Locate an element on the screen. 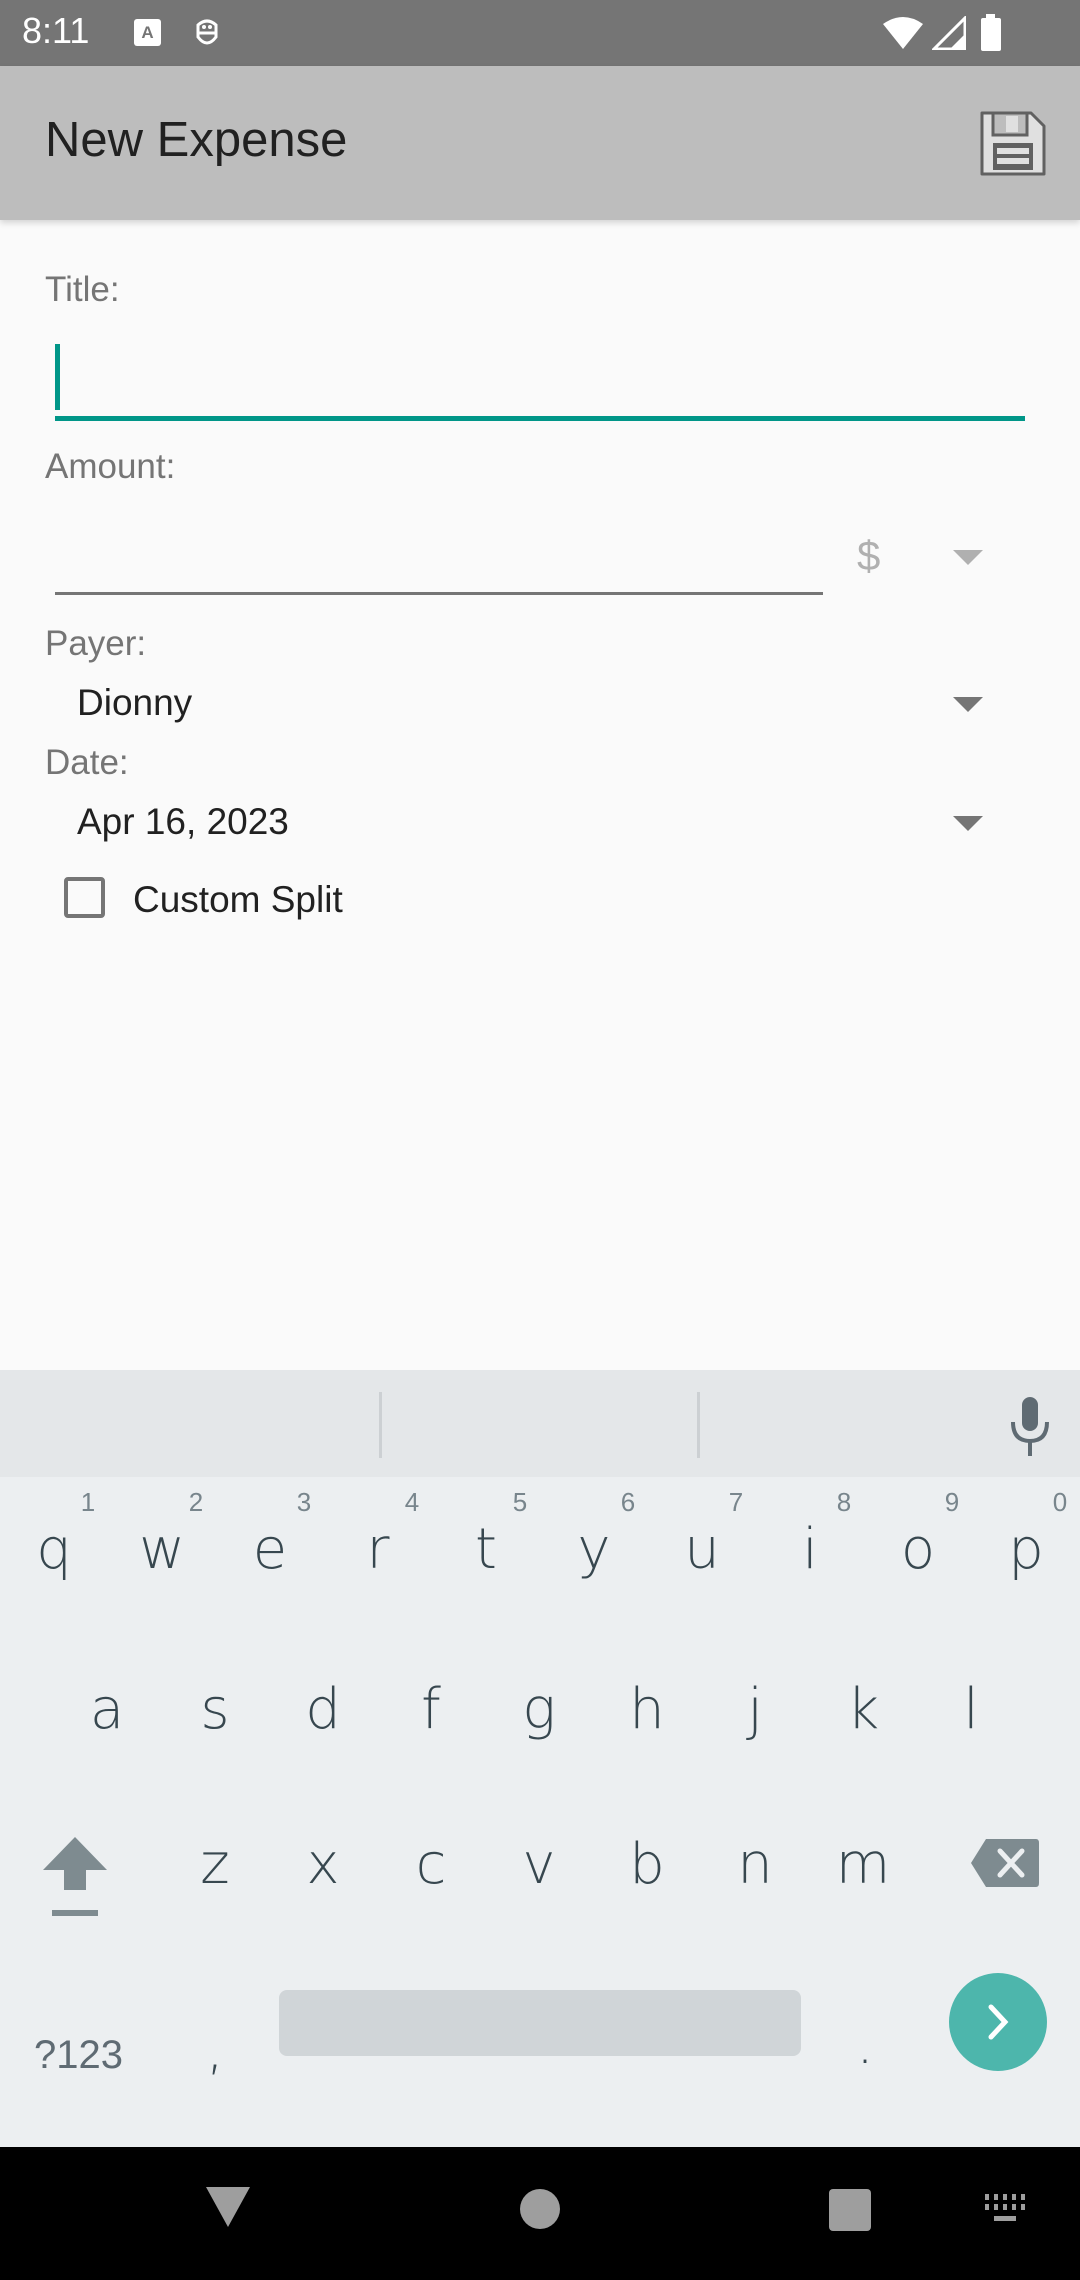 The height and width of the screenshot is (2280, 1080). key-row-1: 1q 2w 3e 4r 5t 6y 7u 8i 9o 0p is located at coordinates (540, 1567).